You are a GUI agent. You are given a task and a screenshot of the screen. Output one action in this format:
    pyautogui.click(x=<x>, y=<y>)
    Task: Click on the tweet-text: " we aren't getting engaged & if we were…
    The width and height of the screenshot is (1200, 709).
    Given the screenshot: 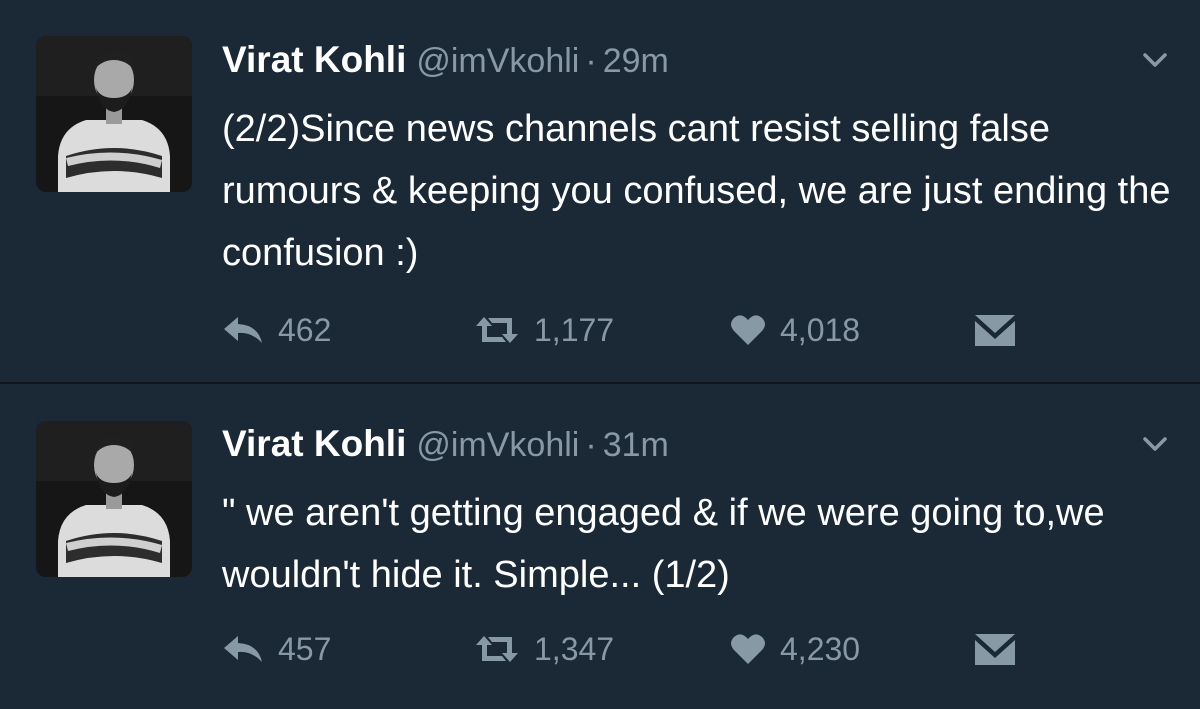 What is the action you would take?
    pyautogui.click(x=663, y=544)
    